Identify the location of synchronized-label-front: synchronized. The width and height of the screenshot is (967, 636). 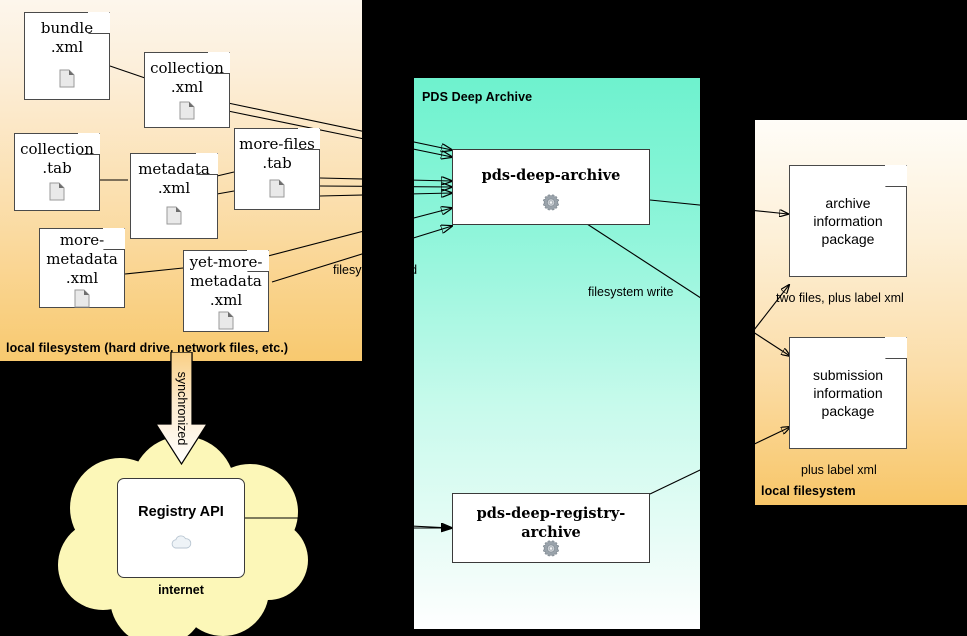
(182, 408).